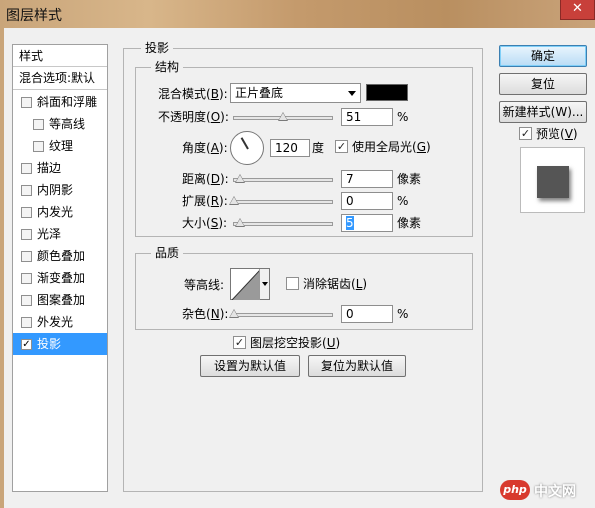 The image size is (595, 508). I want to click on angle-text: 角度, so click(194, 148).